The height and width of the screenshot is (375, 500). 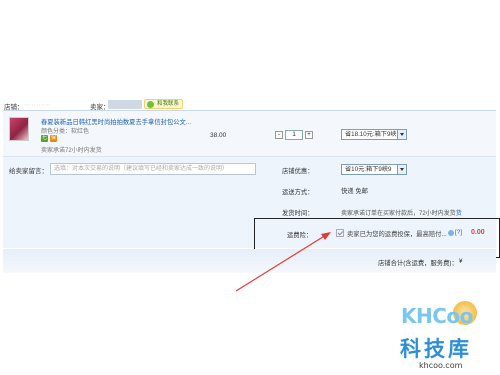 I want to click on send-time-link: 货, so click(x=459, y=214).